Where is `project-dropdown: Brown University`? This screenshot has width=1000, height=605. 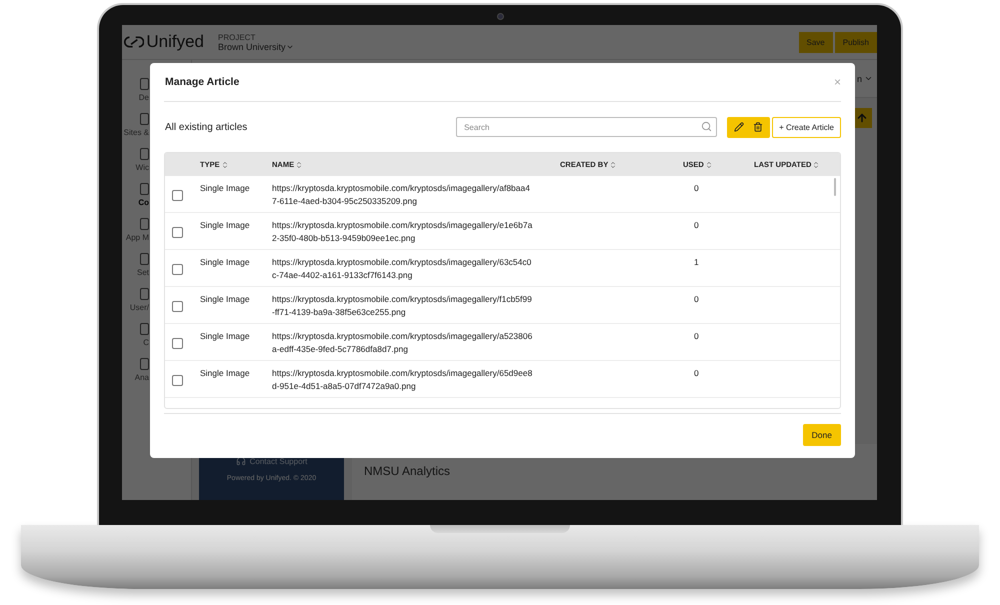 project-dropdown: Brown University is located at coordinates (256, 47).